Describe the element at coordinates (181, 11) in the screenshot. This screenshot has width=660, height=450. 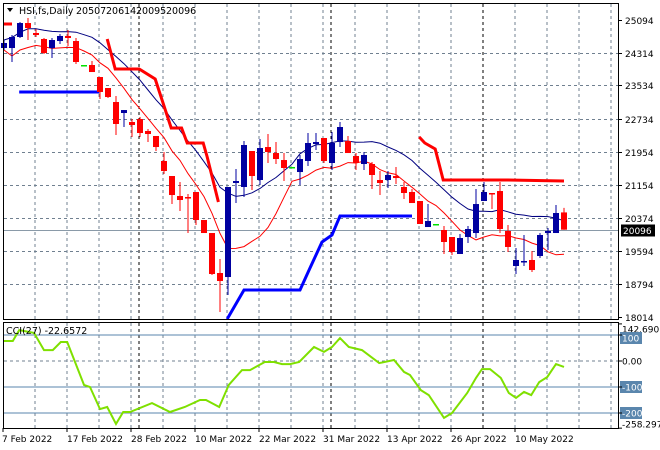
I see `close-value: 20096` at that location.